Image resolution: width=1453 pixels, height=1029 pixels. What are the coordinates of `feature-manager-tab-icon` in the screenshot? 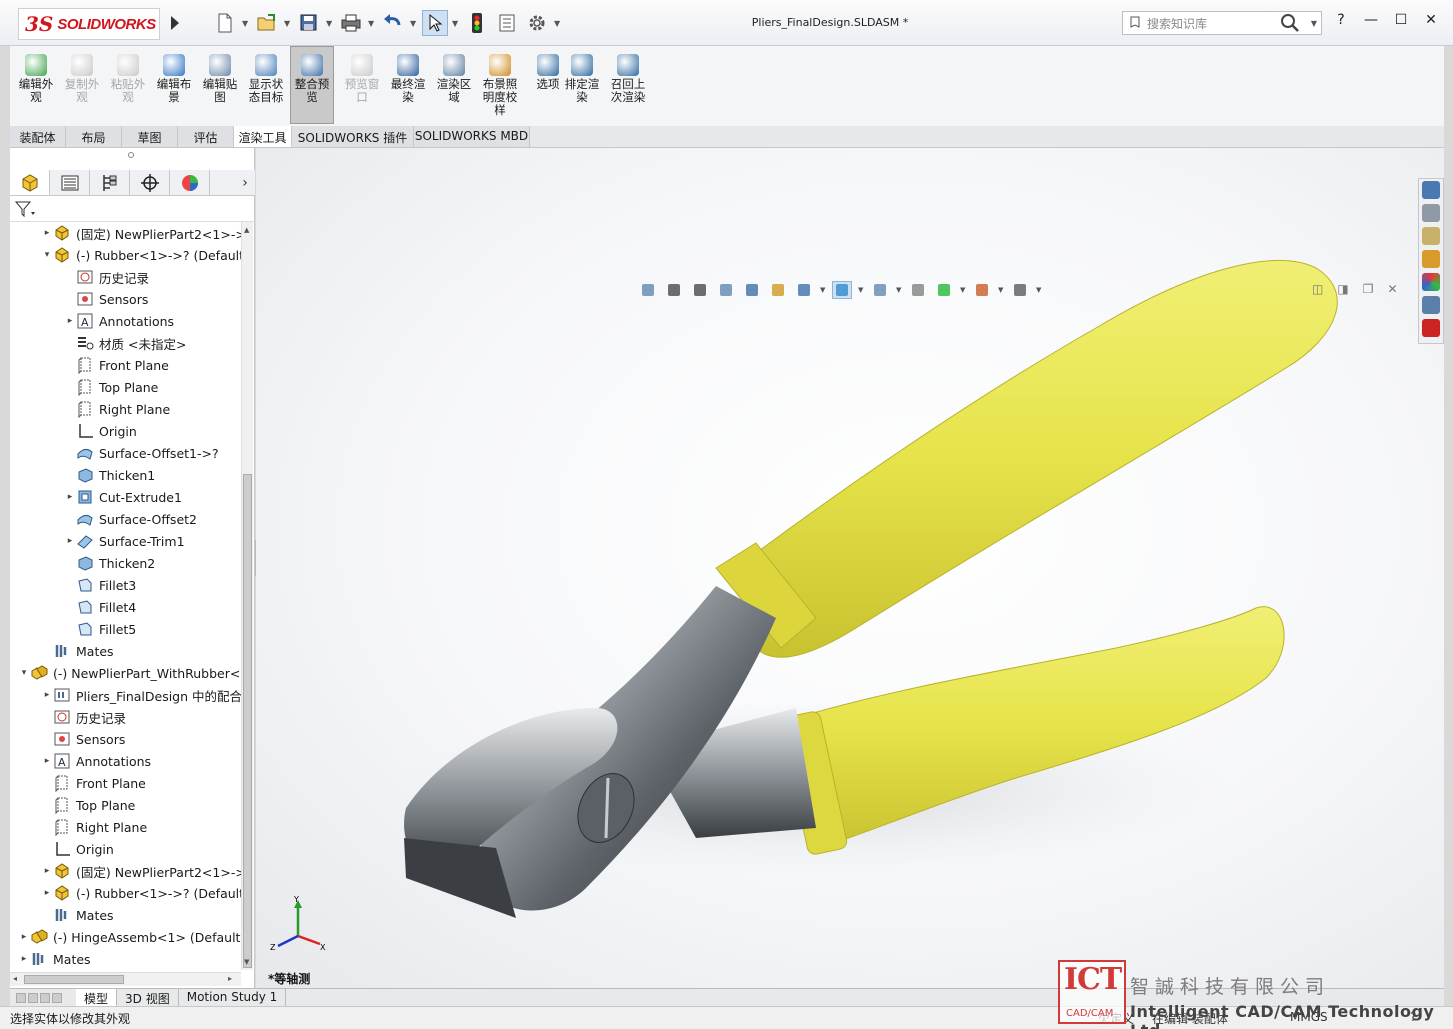 It's located at (30, 182).